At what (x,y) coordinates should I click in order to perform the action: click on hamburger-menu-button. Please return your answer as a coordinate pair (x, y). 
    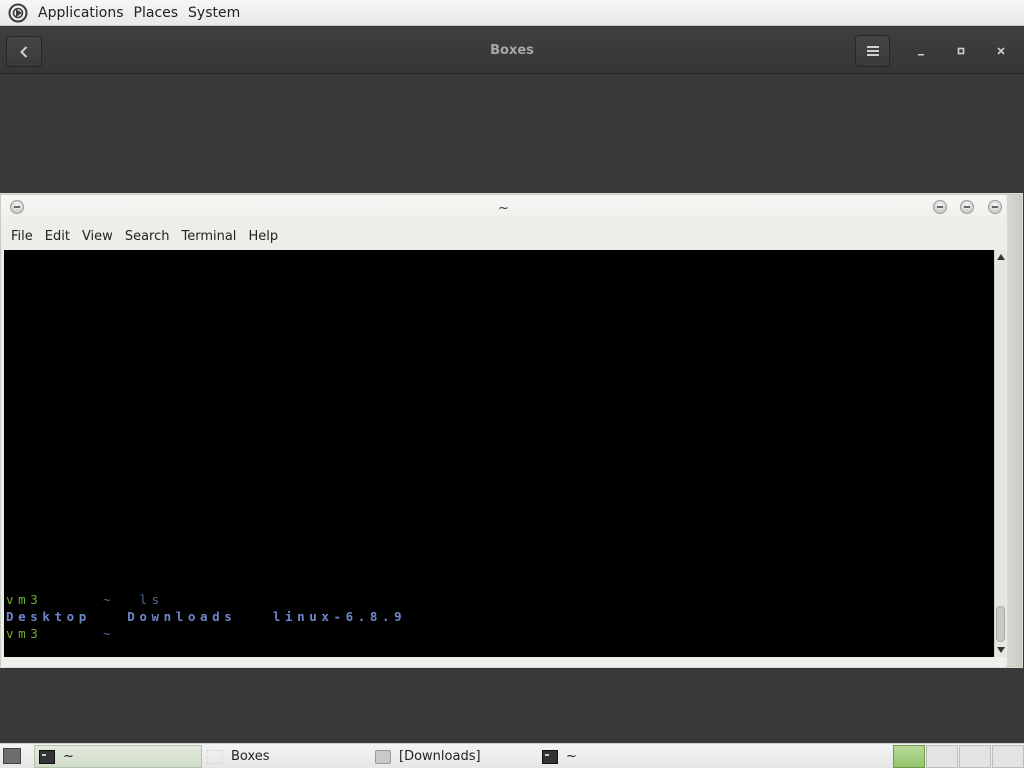
    Looking at the image, I should click on (872, 51).